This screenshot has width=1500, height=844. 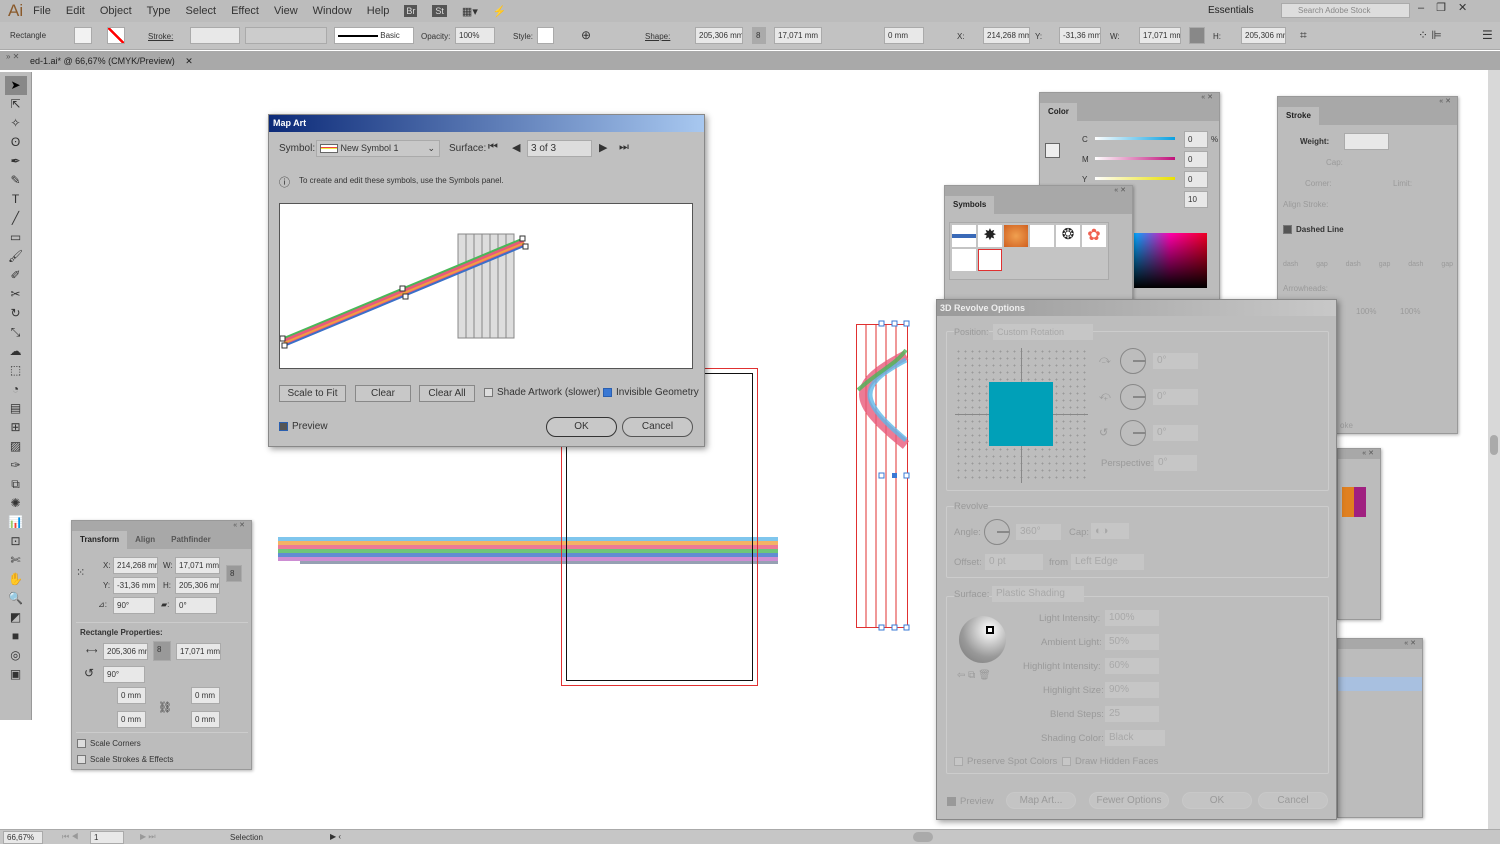 What do you see at coordinates (234, 573) in the screenshot?
I see `constrain-link-icon: 8` at bounding box center [234, 573].